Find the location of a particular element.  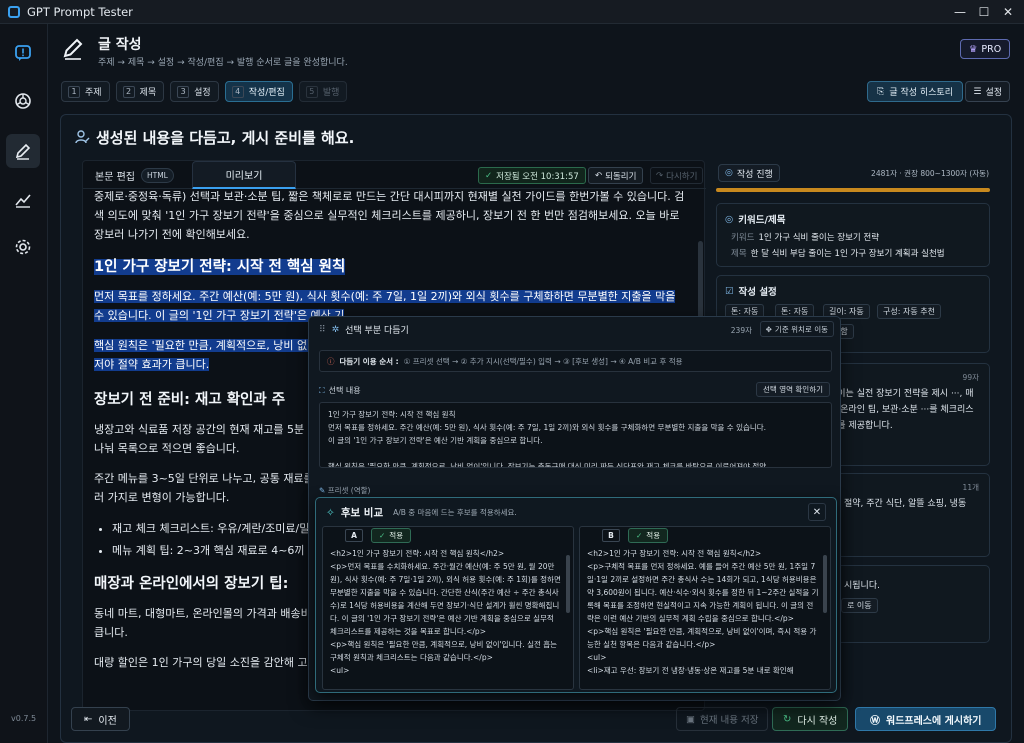

sidebar-item-openai is located at coordinates (23, 101).